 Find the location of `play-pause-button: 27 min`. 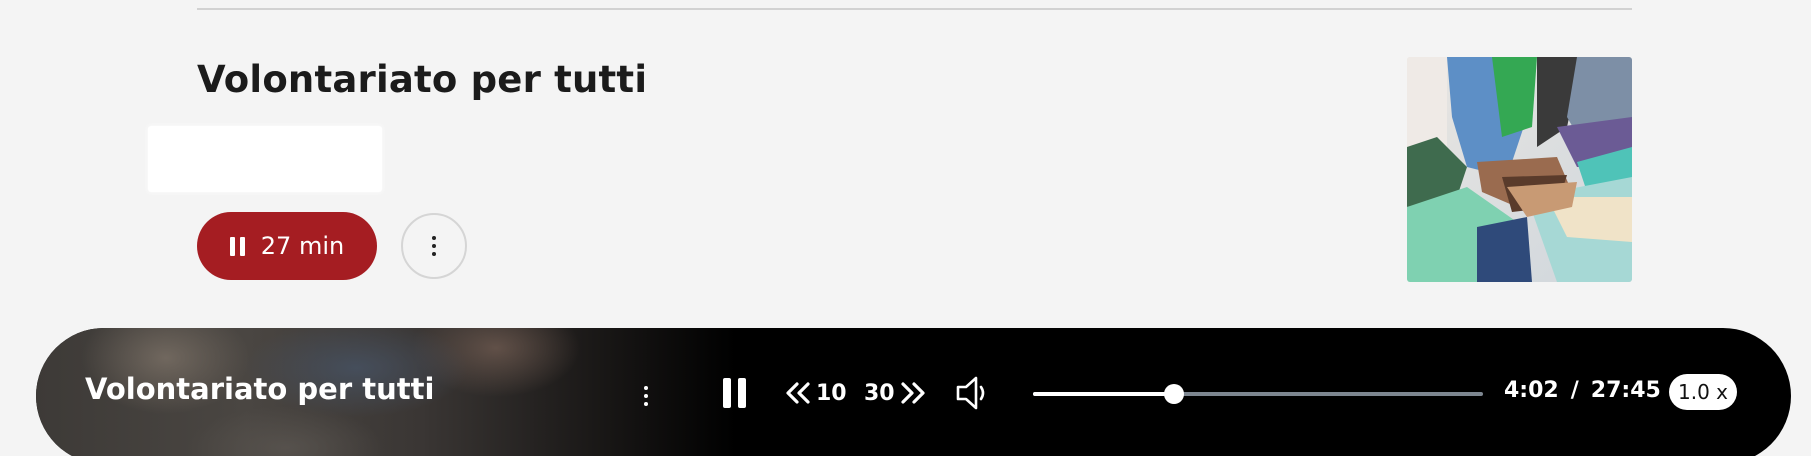

play-pause-button: 27 min is located at coordinates (287, 246).